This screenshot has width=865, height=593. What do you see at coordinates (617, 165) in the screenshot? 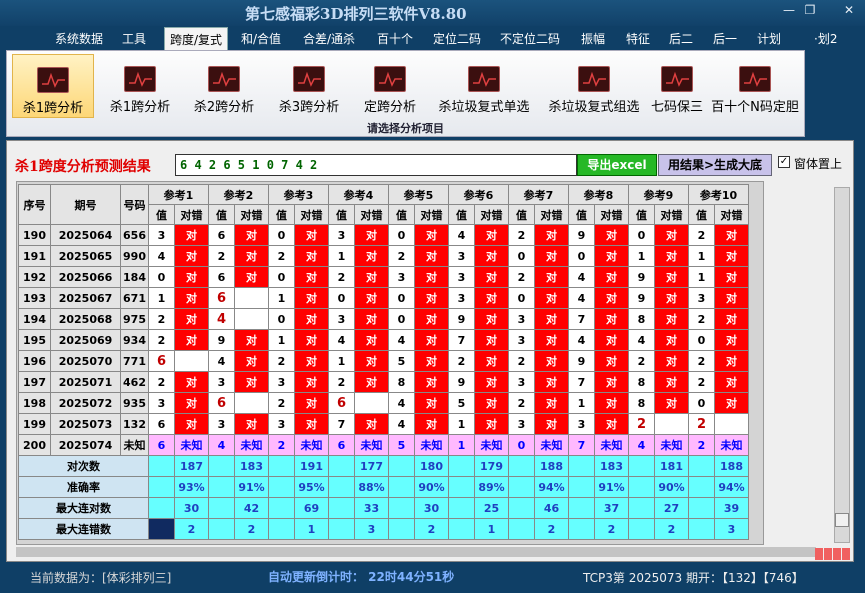
I see `export-excel-button: 导出excel` at bounding box center [617, 165].